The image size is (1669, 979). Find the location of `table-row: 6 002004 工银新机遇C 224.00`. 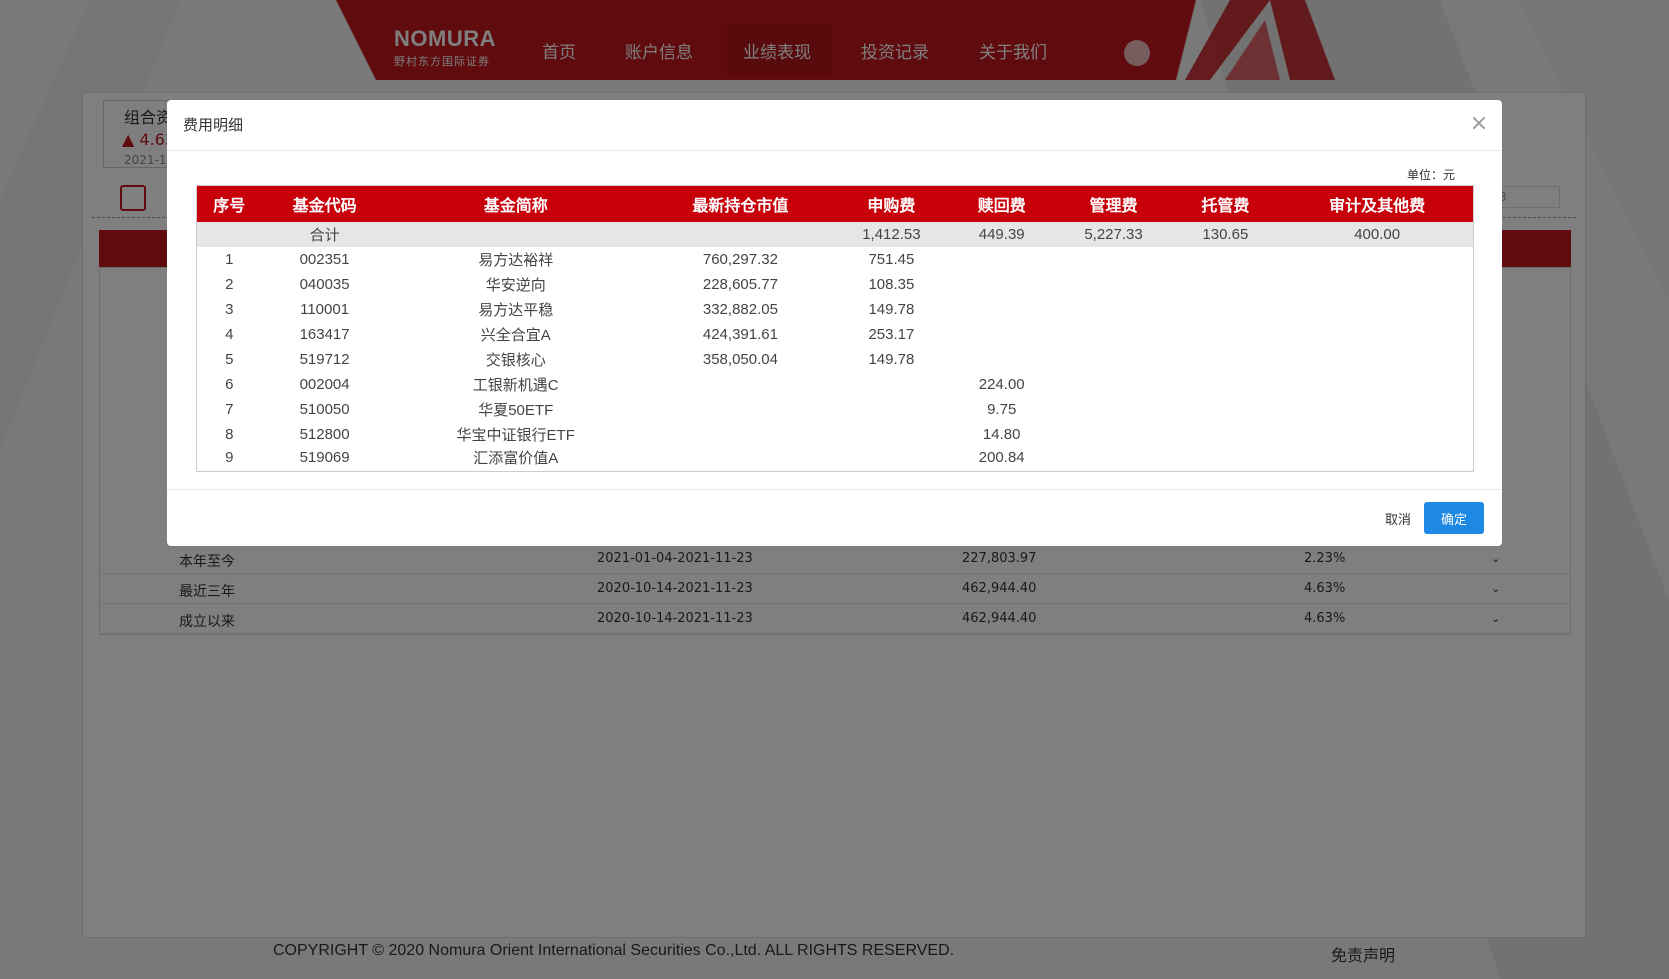

table-row: 6 002004 工银新机遇C 224.00 is located at coordinates (835, 384).